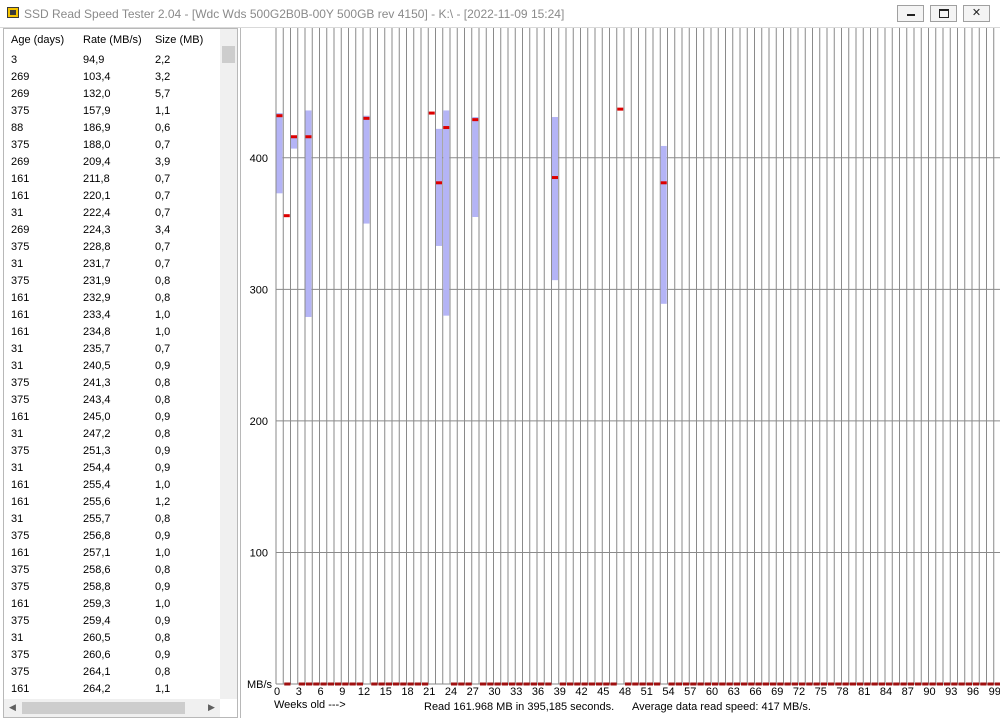 The image size is (1000, 722). Describe the element at coordinates (259, 422) in the screenshot. I see `y-tick-label: 200` at that location.